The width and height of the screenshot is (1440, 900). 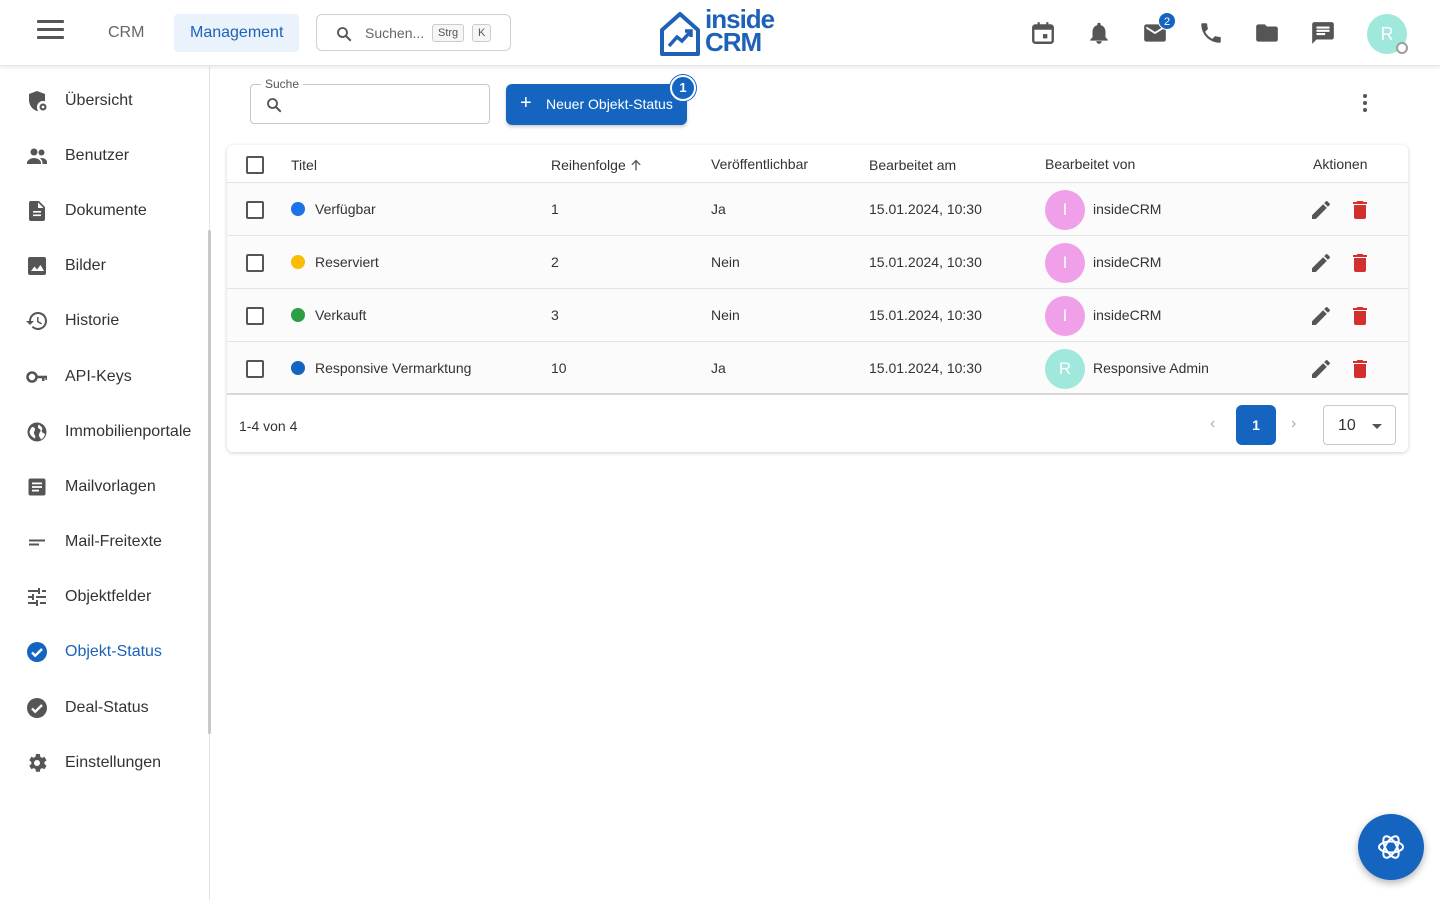 What do you see at coordinates (1151, 368) in the screenshot?
I see `cell-editor: Responsive Admin` at bounding box center [1151, 368].